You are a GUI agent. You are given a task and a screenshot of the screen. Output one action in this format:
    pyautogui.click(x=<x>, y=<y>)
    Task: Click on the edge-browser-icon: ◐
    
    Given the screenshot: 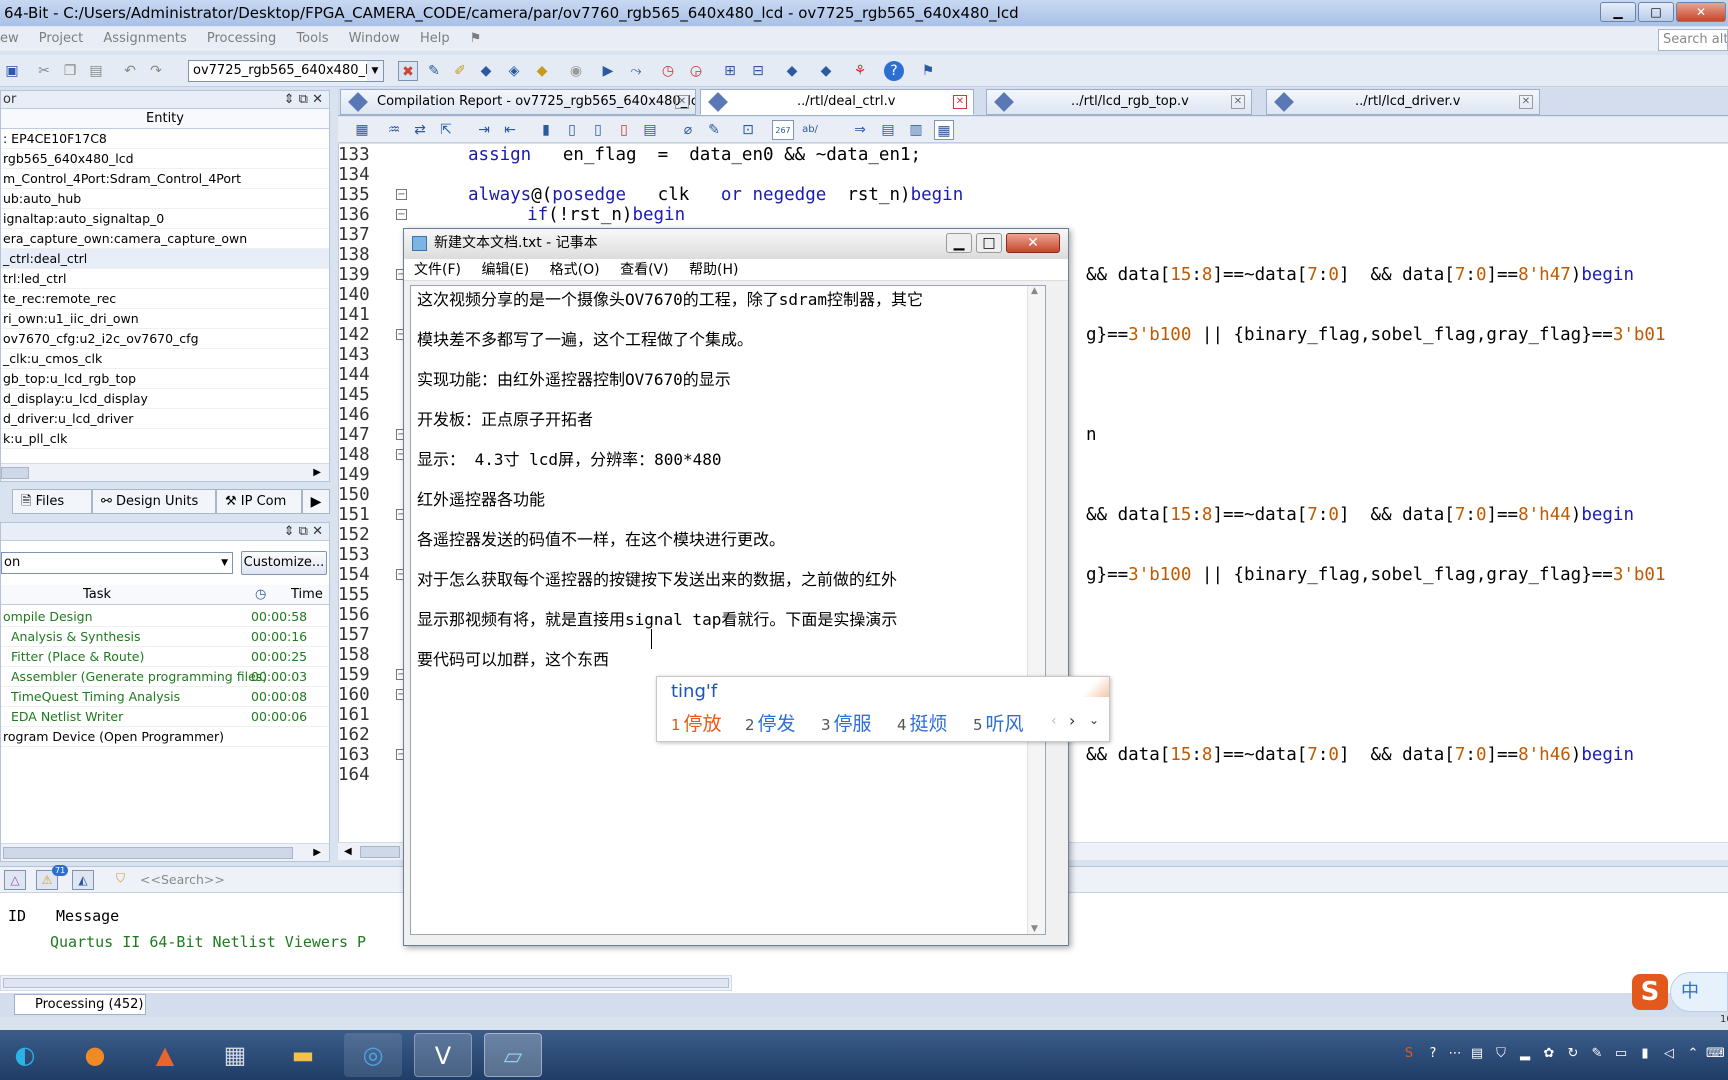 What is the action you would take?
    pyautogui.click(x=25, y=1055)
    